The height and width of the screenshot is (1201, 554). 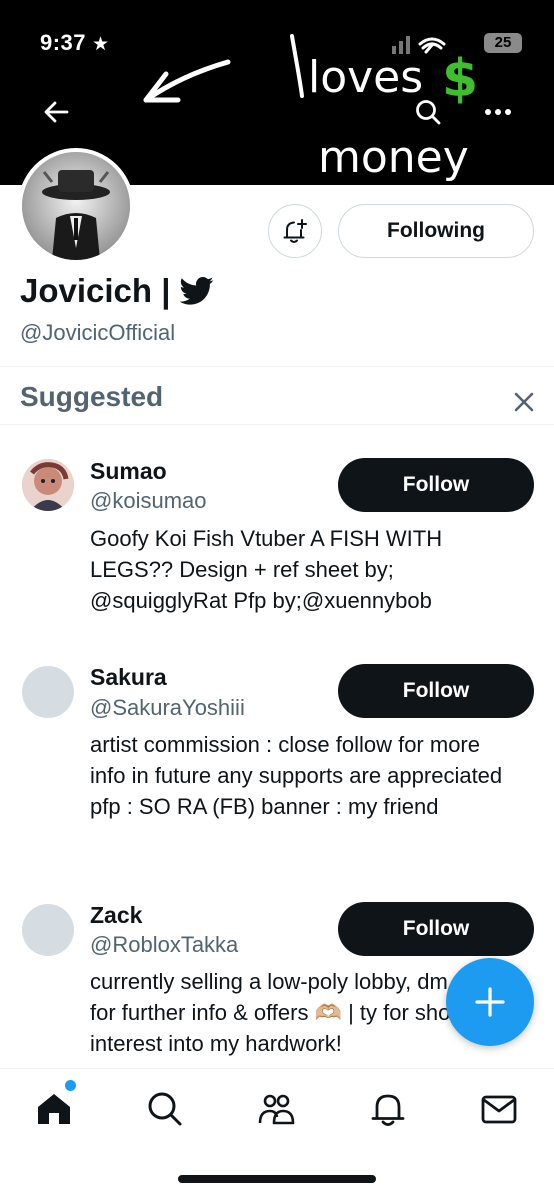 I want to click on user-handle: @RobloxTakka, so click(x=164, y=944).